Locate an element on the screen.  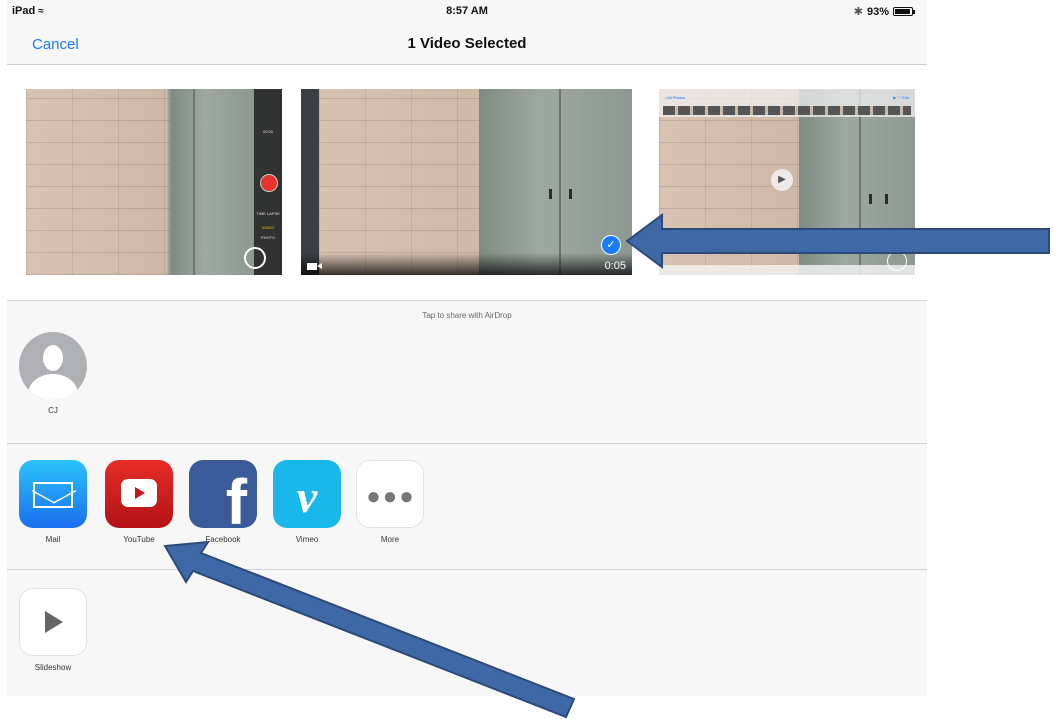
play-icon is located at coordinates (53, 622).